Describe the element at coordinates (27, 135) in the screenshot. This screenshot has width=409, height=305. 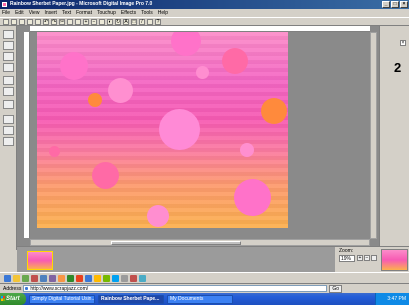
I see `vertical-ruler` at that location.